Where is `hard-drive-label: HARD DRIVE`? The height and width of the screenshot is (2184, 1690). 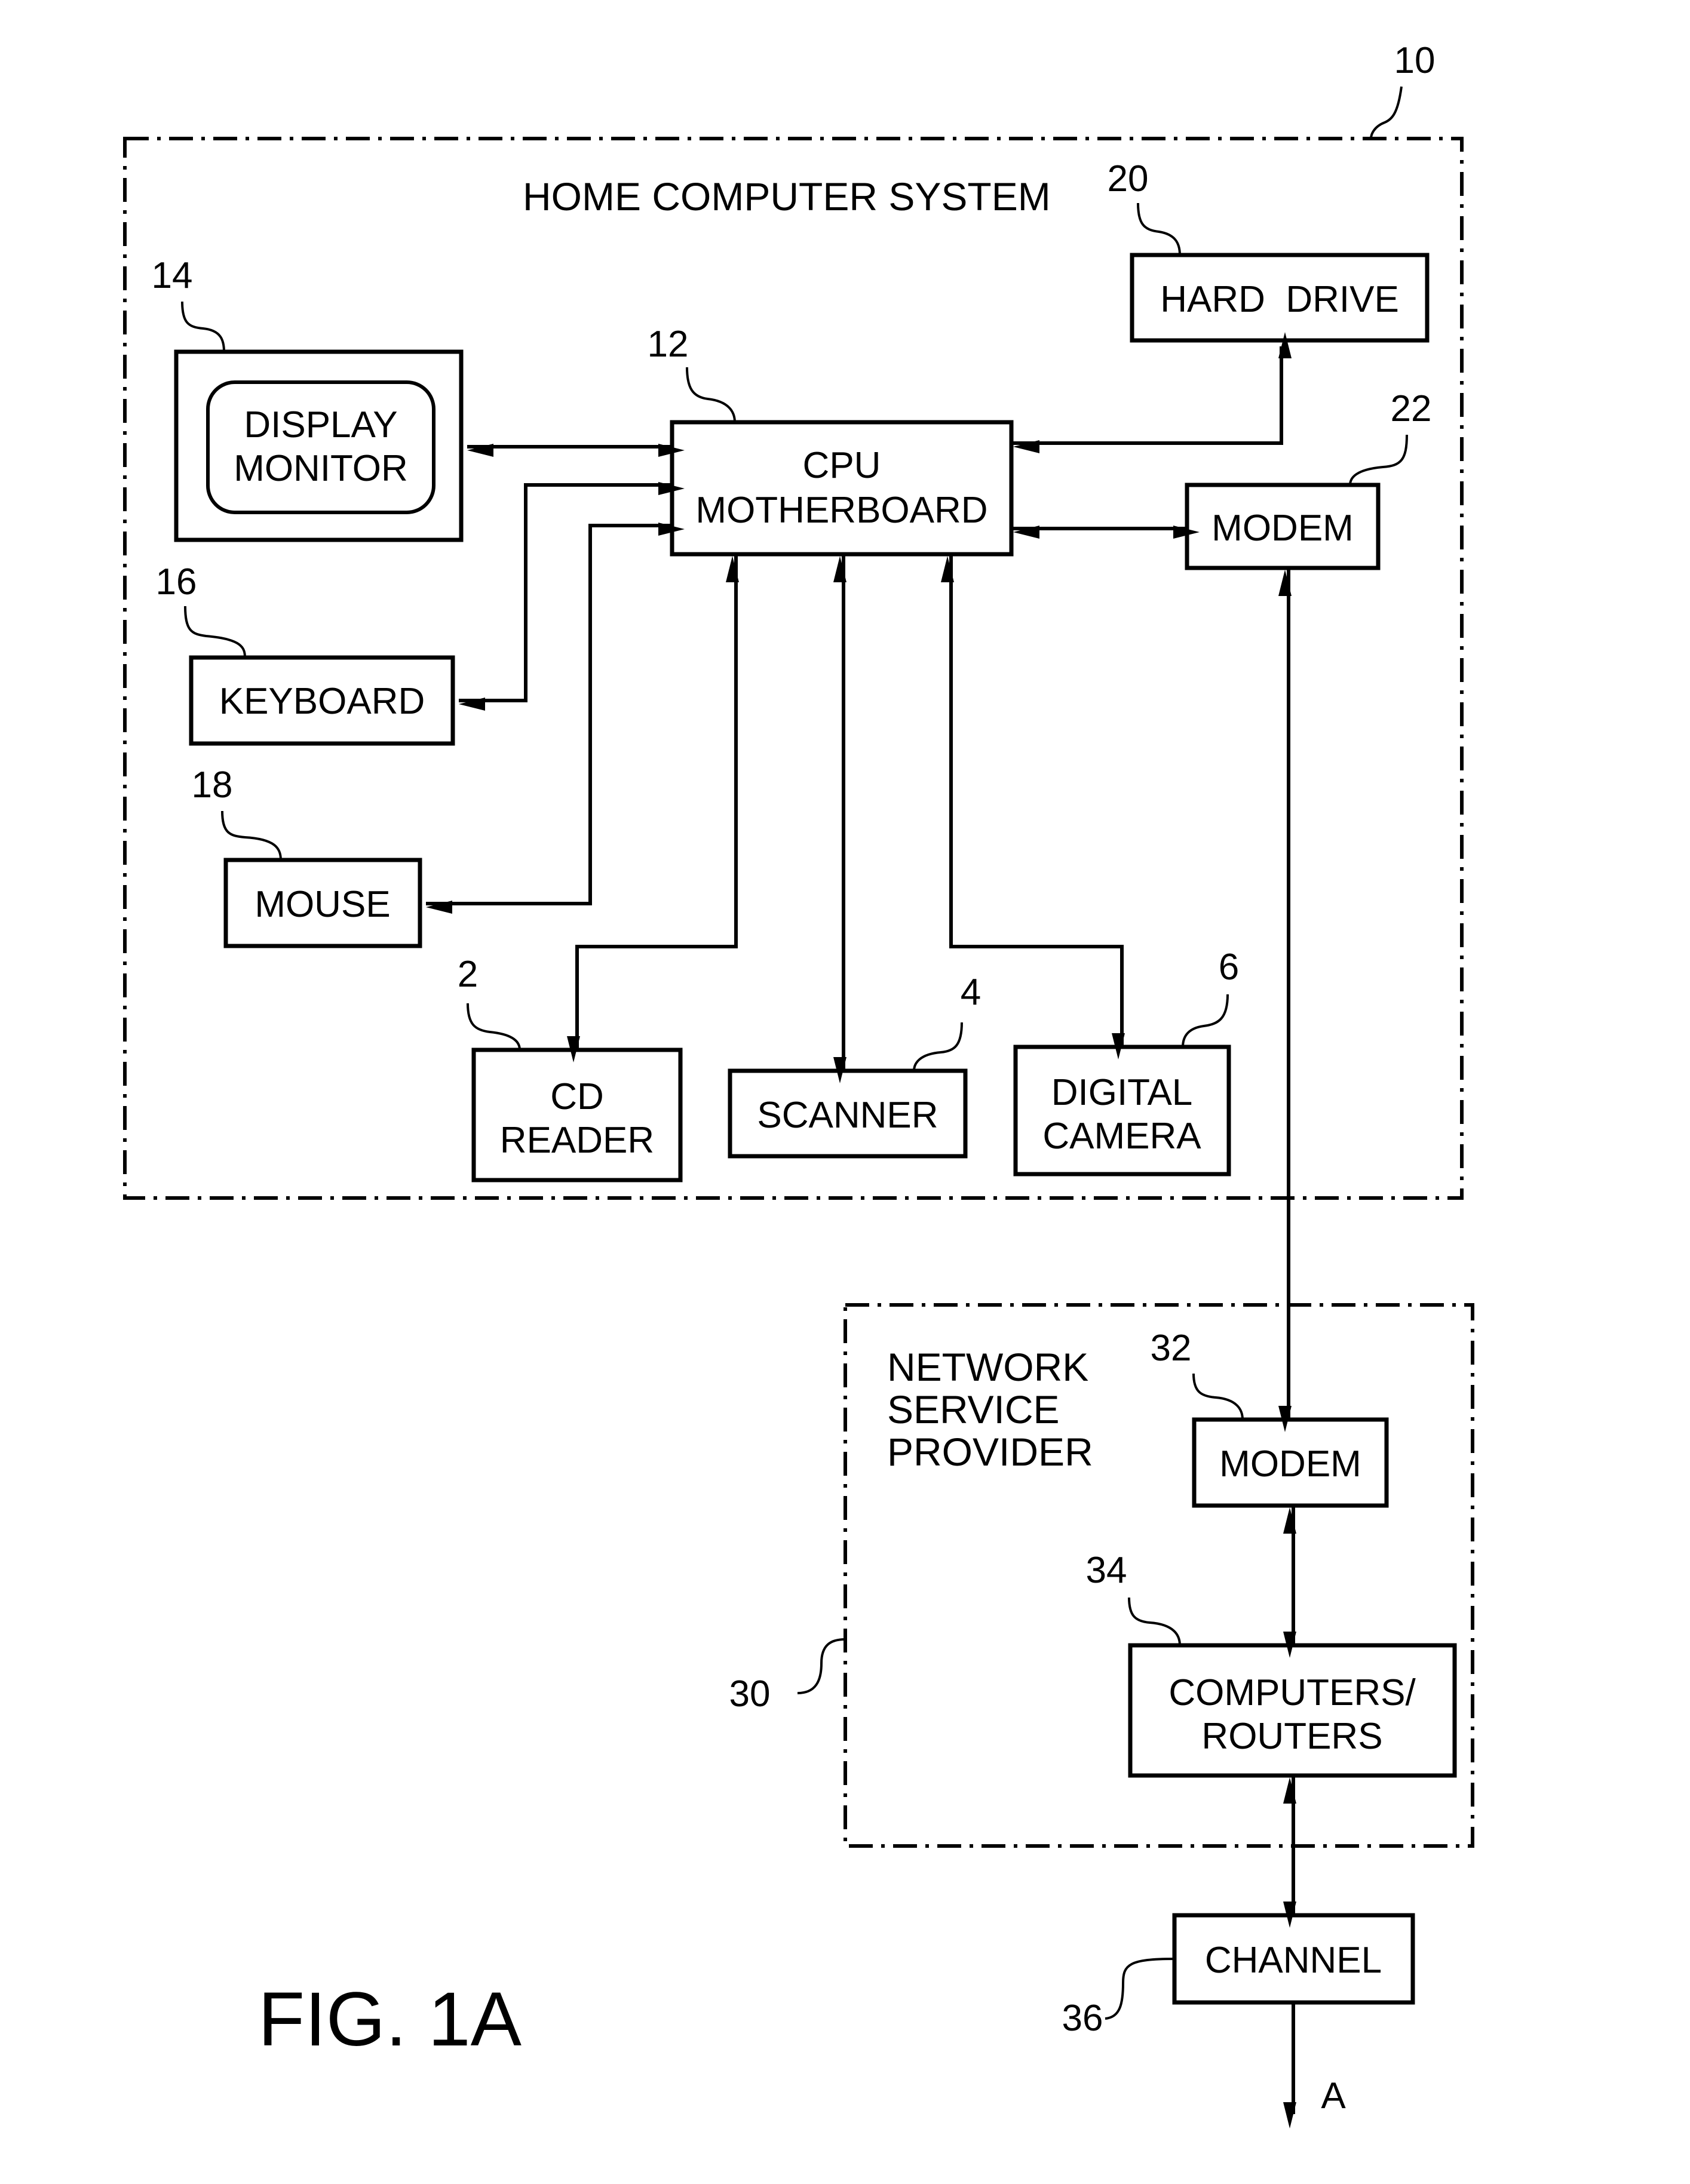
hard-drive-label: HARD DRIVE is located at coordinates (1280, 299).